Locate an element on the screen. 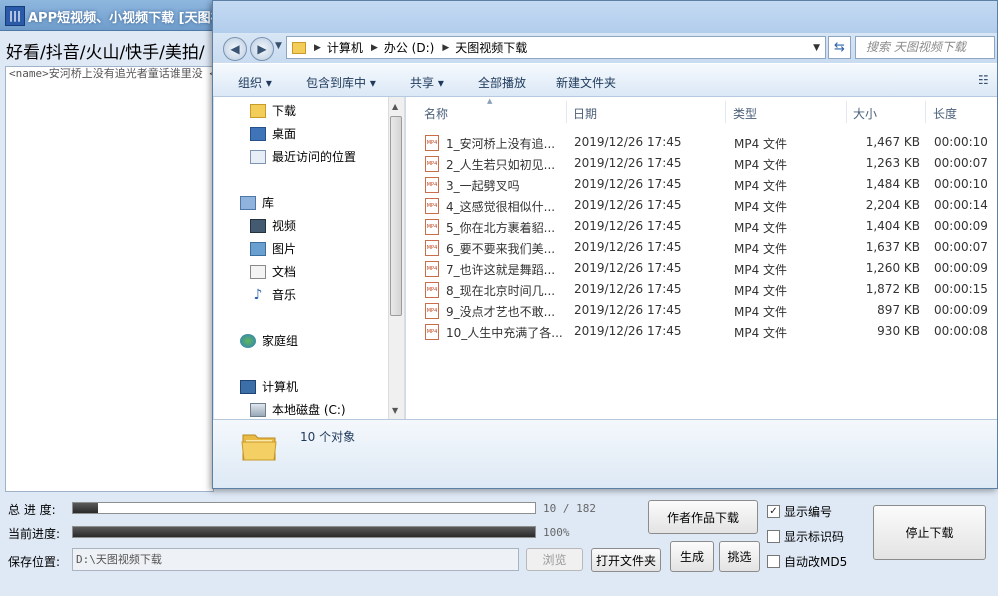  current-progress-fill is located at coordinates (304, 532).